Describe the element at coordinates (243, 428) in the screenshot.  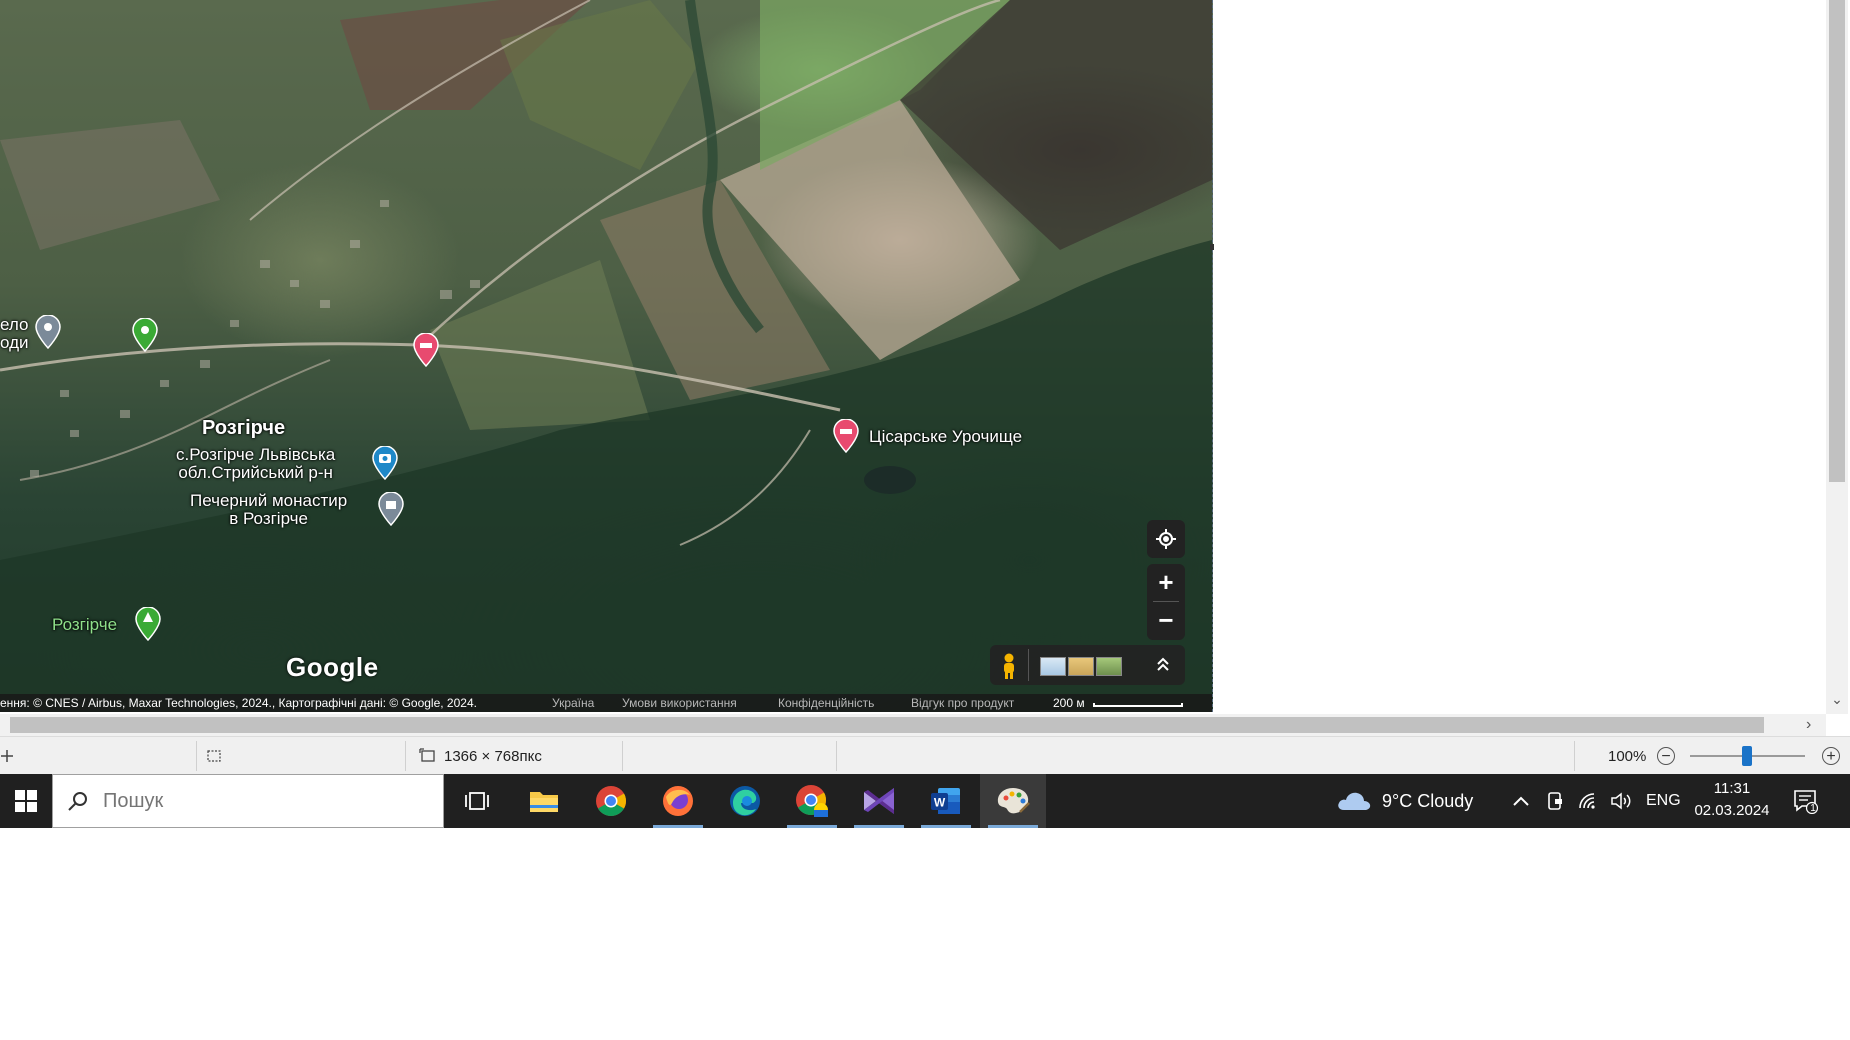
I see `village-label: Розгірче` at that location.